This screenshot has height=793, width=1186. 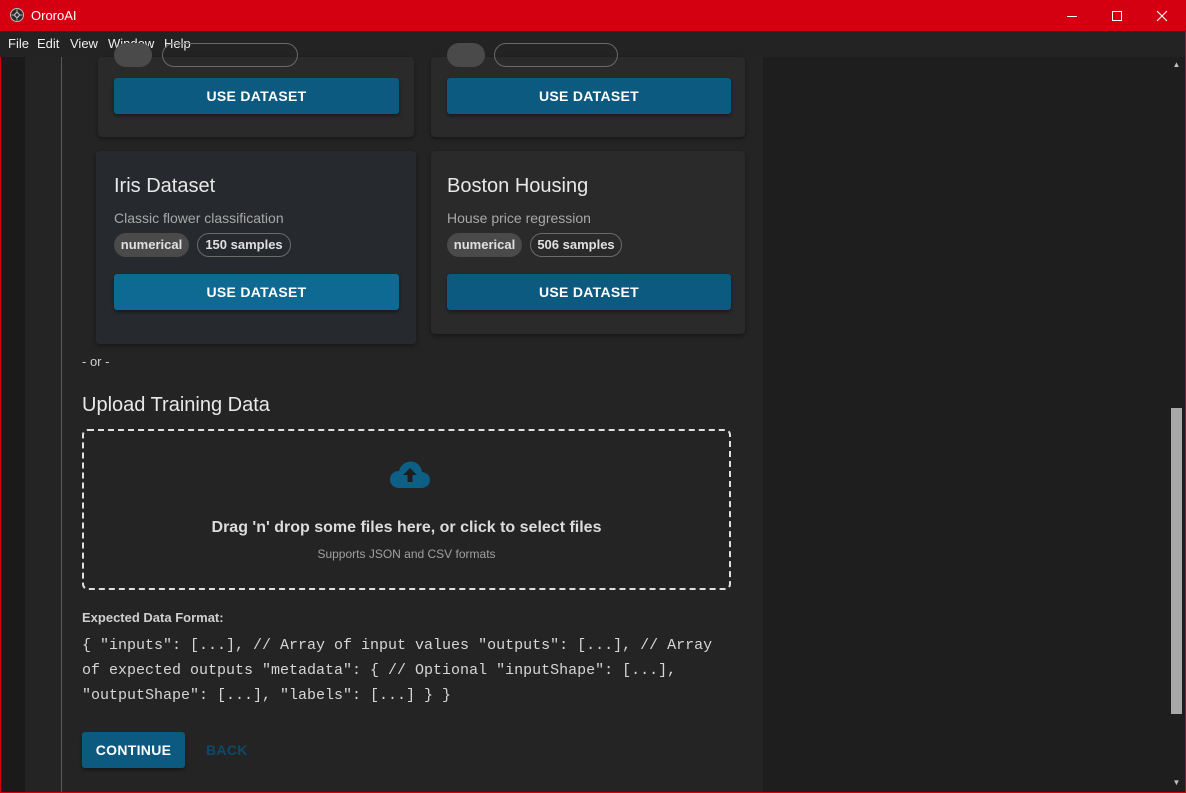 What do you see at coordinates (17, 15) in the screenshot?
I see `app-logo-icon` at bounding box center [17, 15].